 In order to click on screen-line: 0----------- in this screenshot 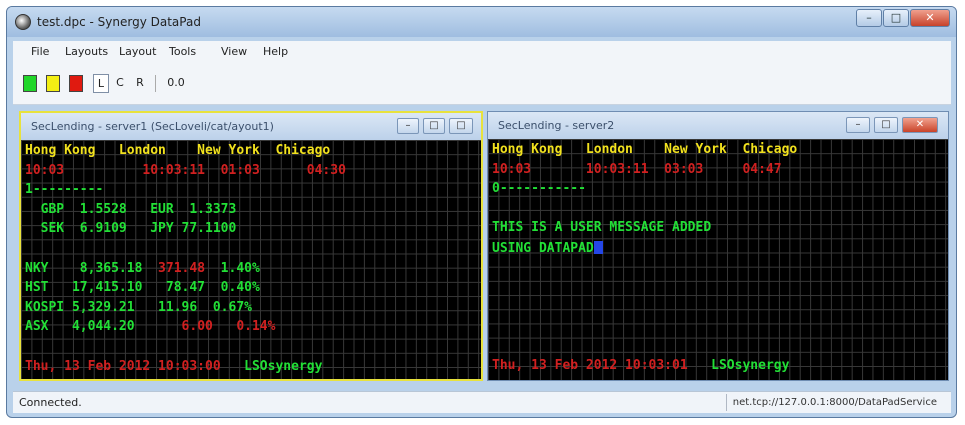, I will do `click(539, 189)`.